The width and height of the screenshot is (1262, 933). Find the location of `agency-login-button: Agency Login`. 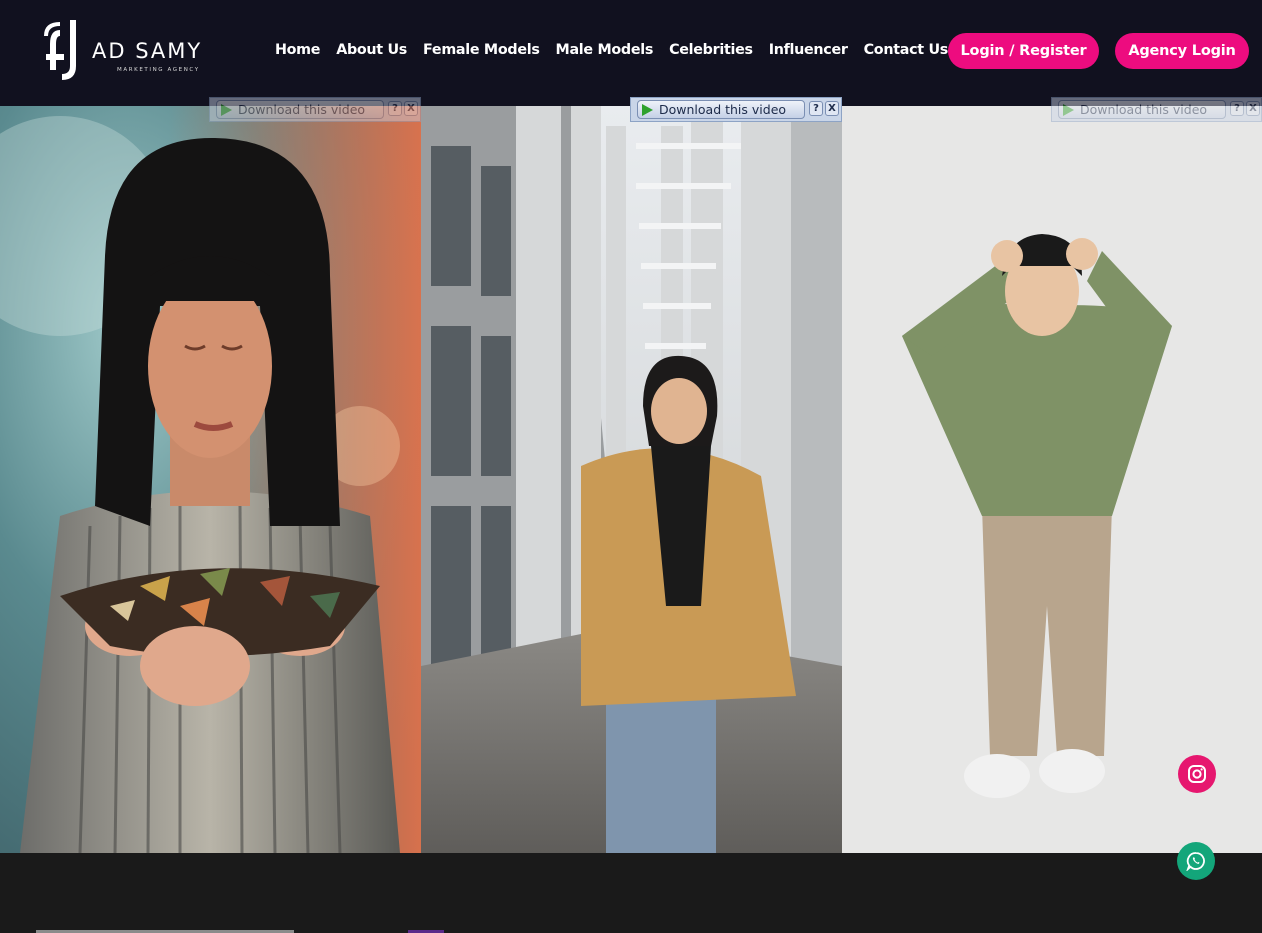

agency-login-button: Agency Login is located at coordinates (1182, 51).